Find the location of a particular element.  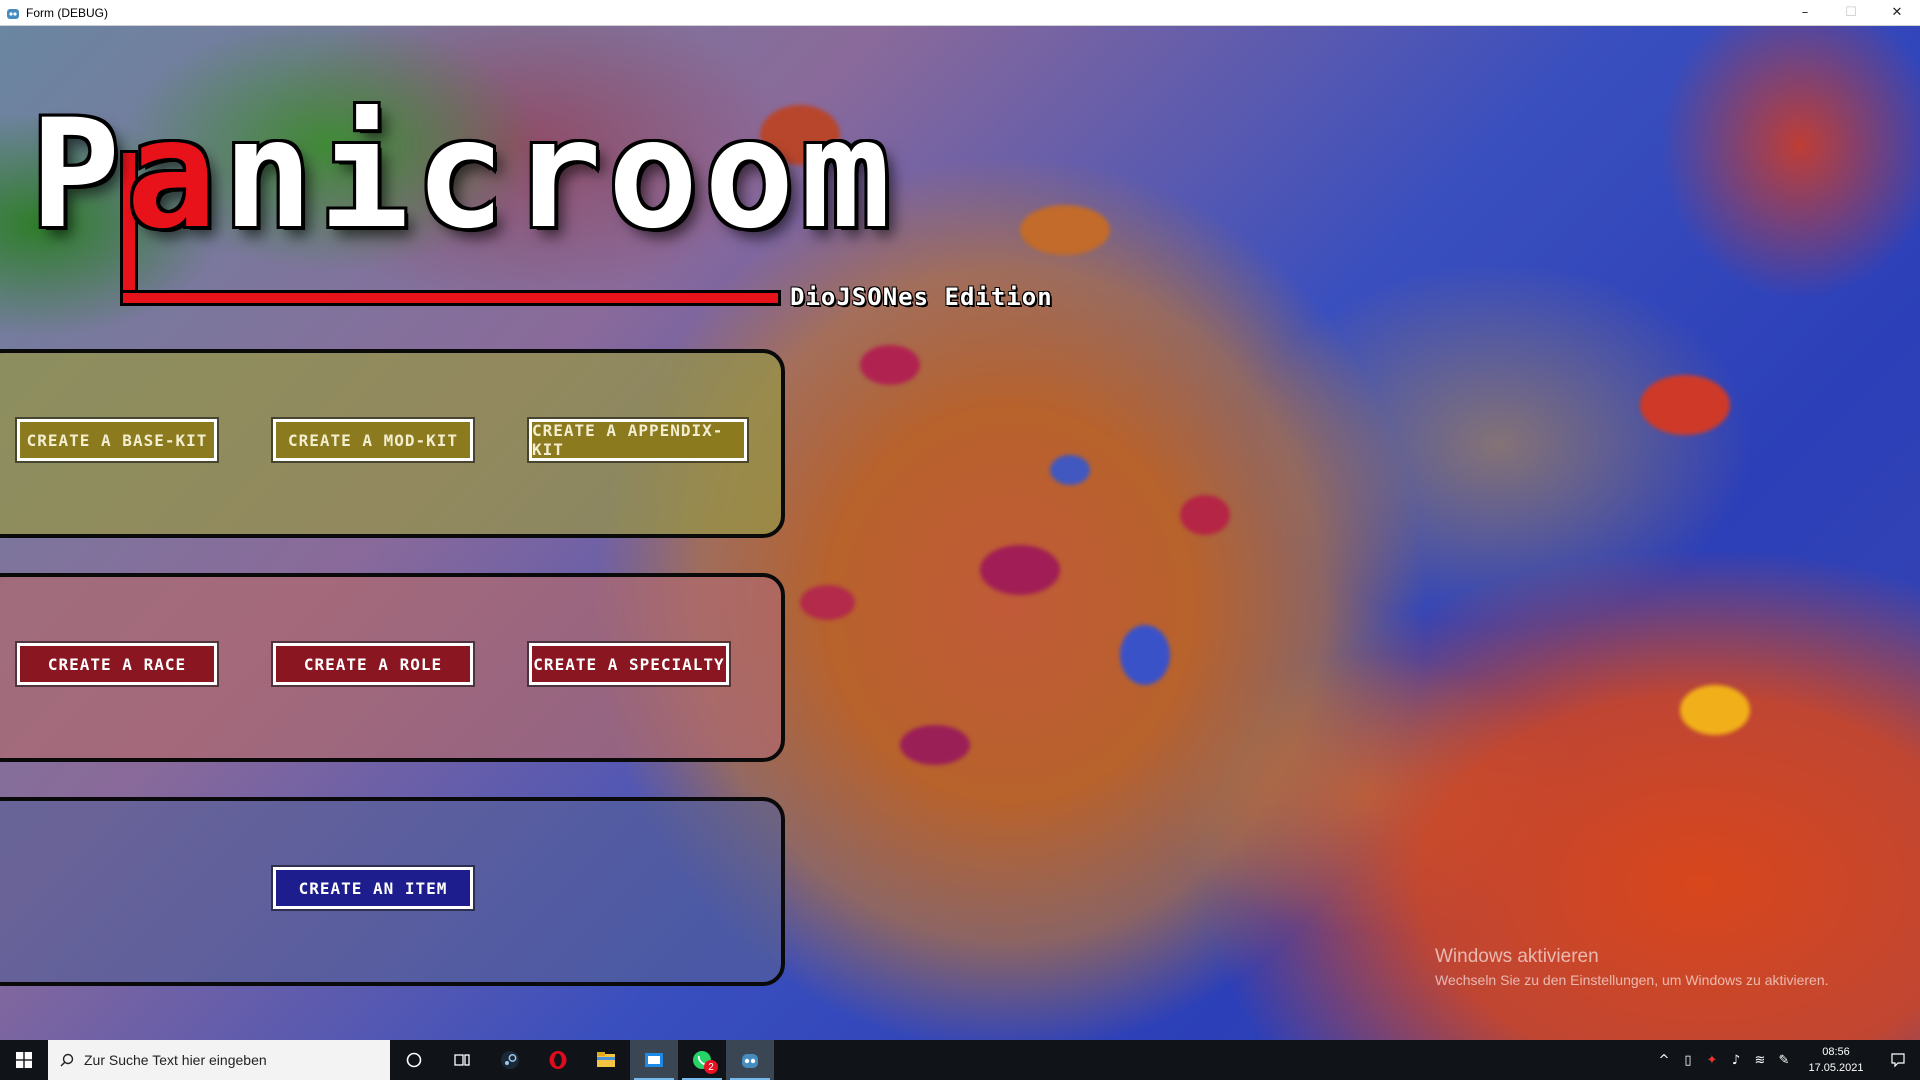

logo-underline is located at coordinates (450, 298).